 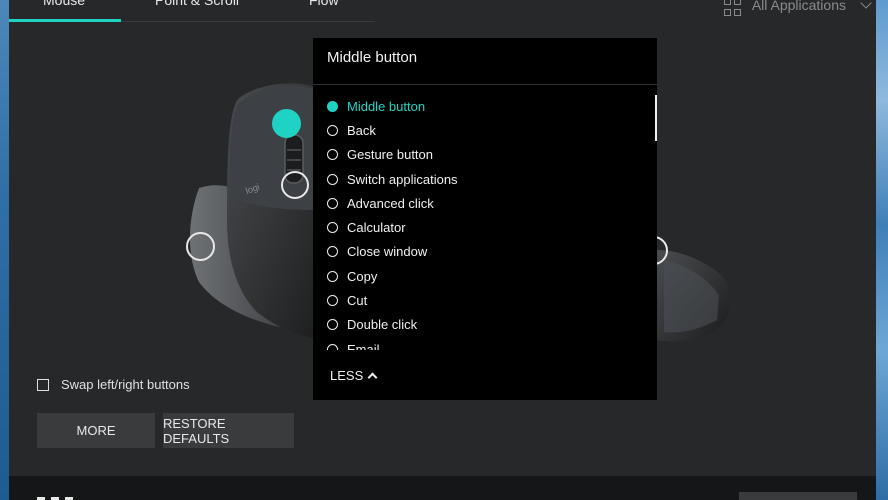 What do you see at coordinates (65, 20) in the screenshot?
I see `active-tab-indicator` at bounding box center [65, 20].